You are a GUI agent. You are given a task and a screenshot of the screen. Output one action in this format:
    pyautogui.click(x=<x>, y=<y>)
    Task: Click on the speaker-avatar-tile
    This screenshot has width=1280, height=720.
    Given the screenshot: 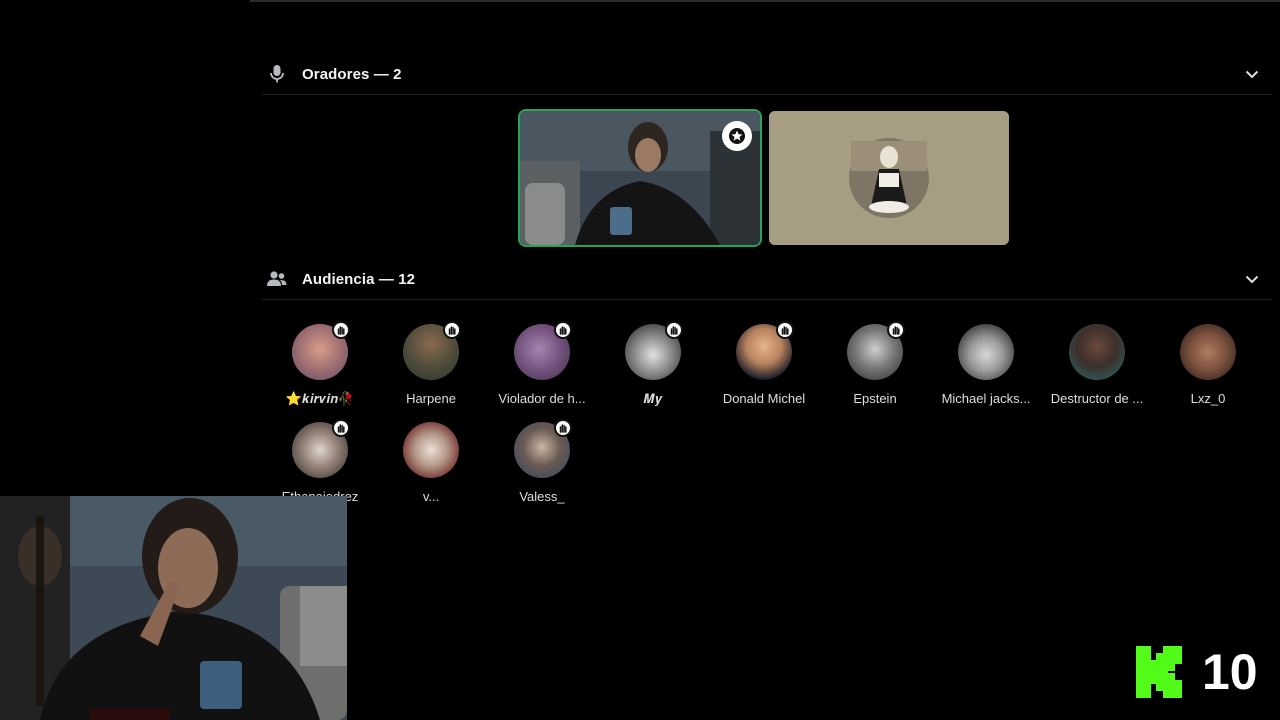 What is the action you would take?
    pyautogui.click(x=889, y=178)
    